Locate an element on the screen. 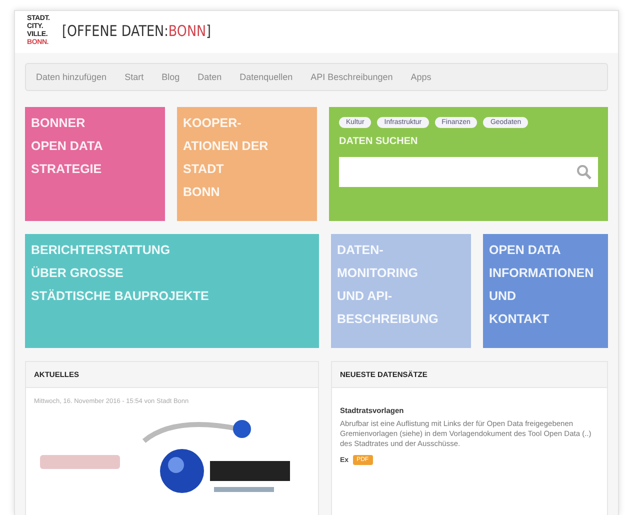 This screenshot has height=515, width=633. tile-title: INFORMATIONEN is located at coordinates (542, 273).